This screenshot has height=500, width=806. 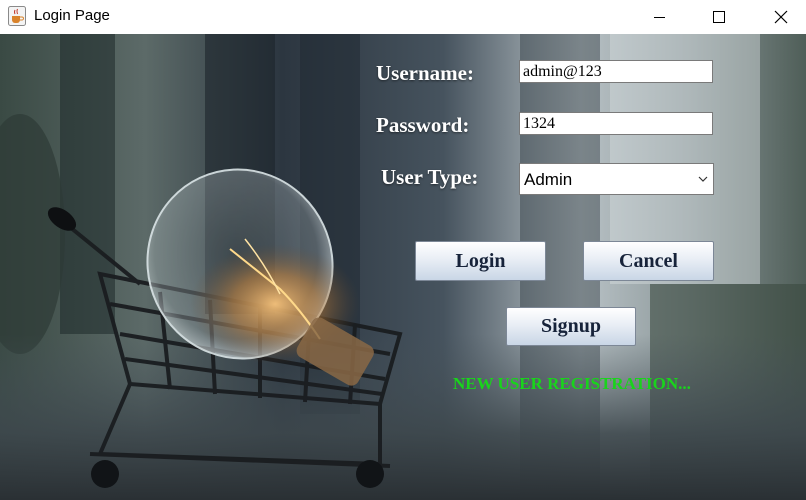 What do you see at coordinates (703, 179) in the screenshot?
I see `chevron-down-icon` at bounding box center [703, 179].